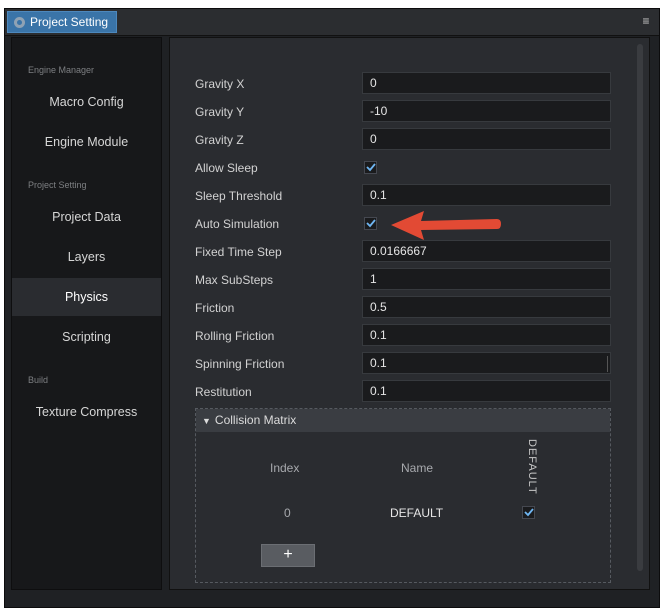  Describe the element at coordinates (285, 468) in the screenshot. I see `column-index-header: Index` at that location.